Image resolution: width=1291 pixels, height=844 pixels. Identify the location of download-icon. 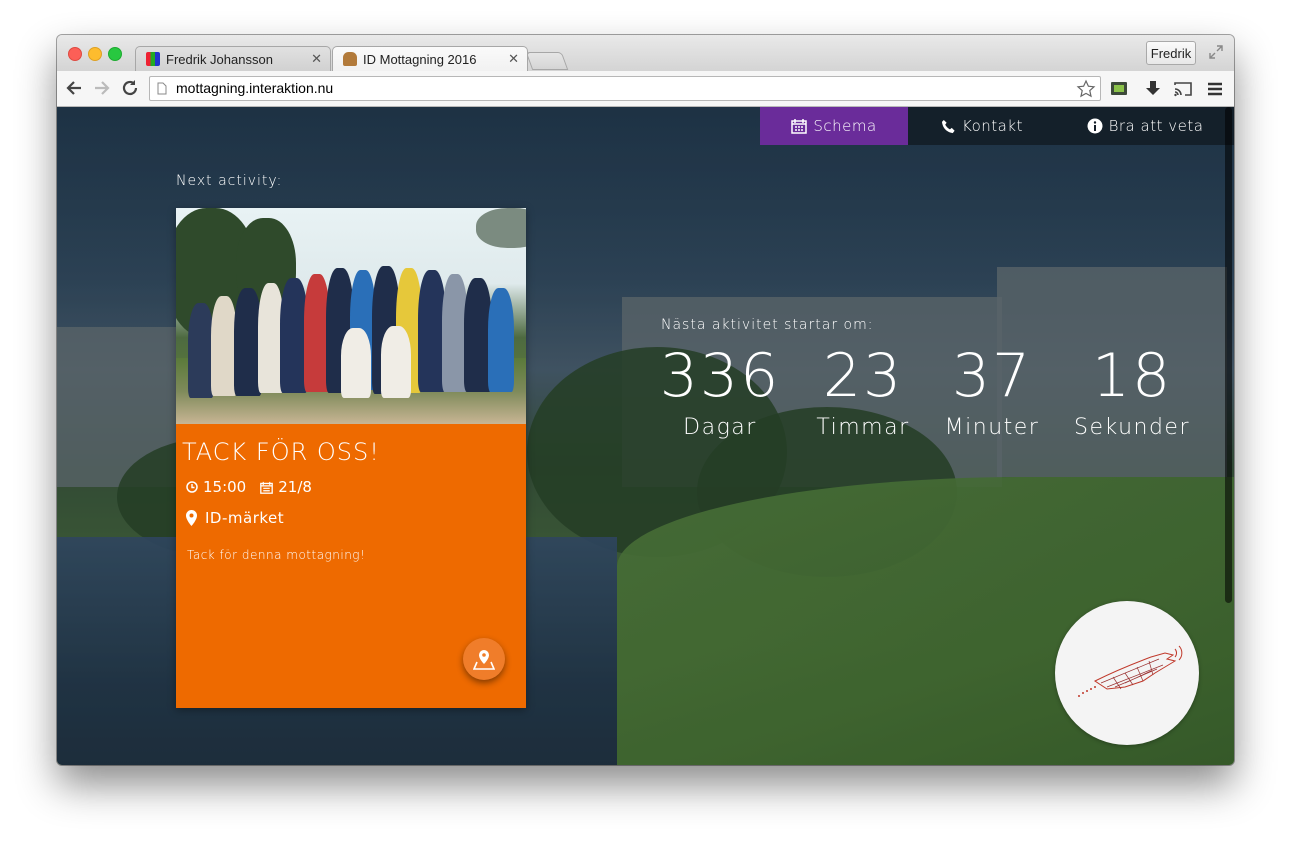
(1153, 89).